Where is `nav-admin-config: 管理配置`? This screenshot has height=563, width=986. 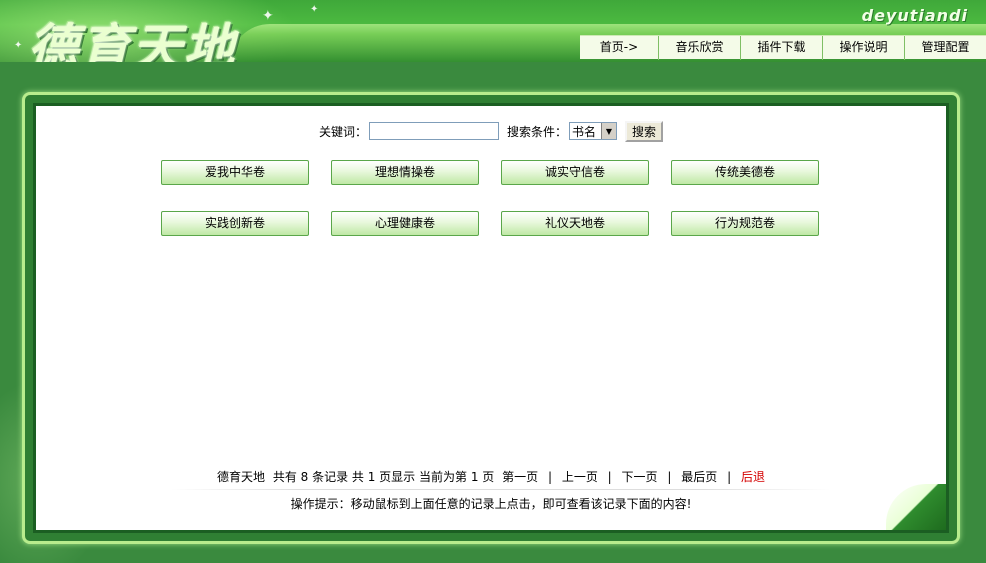
nav-admin-config: 管理配置 is located at coordinates (945, 48).